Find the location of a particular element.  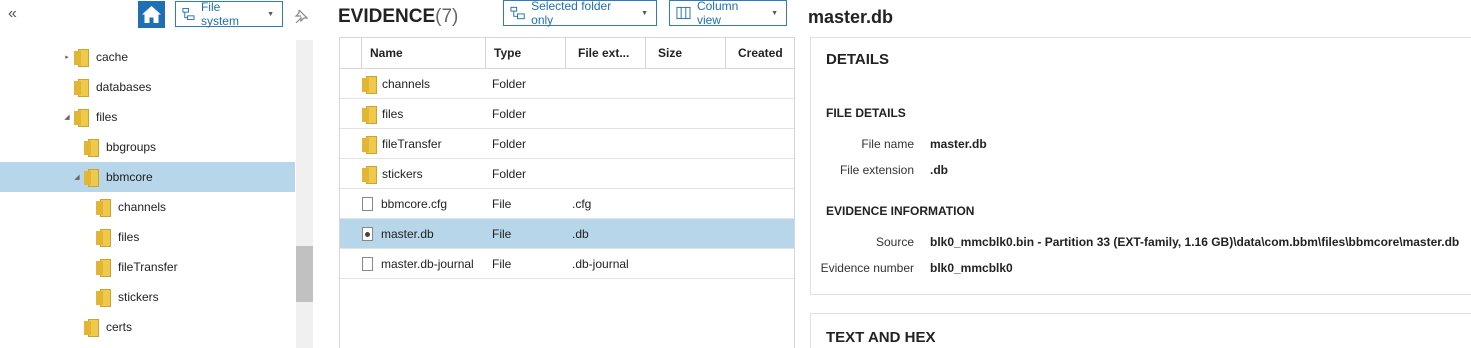

grid-cell-name: stickers is located at coordinates (392, 174).